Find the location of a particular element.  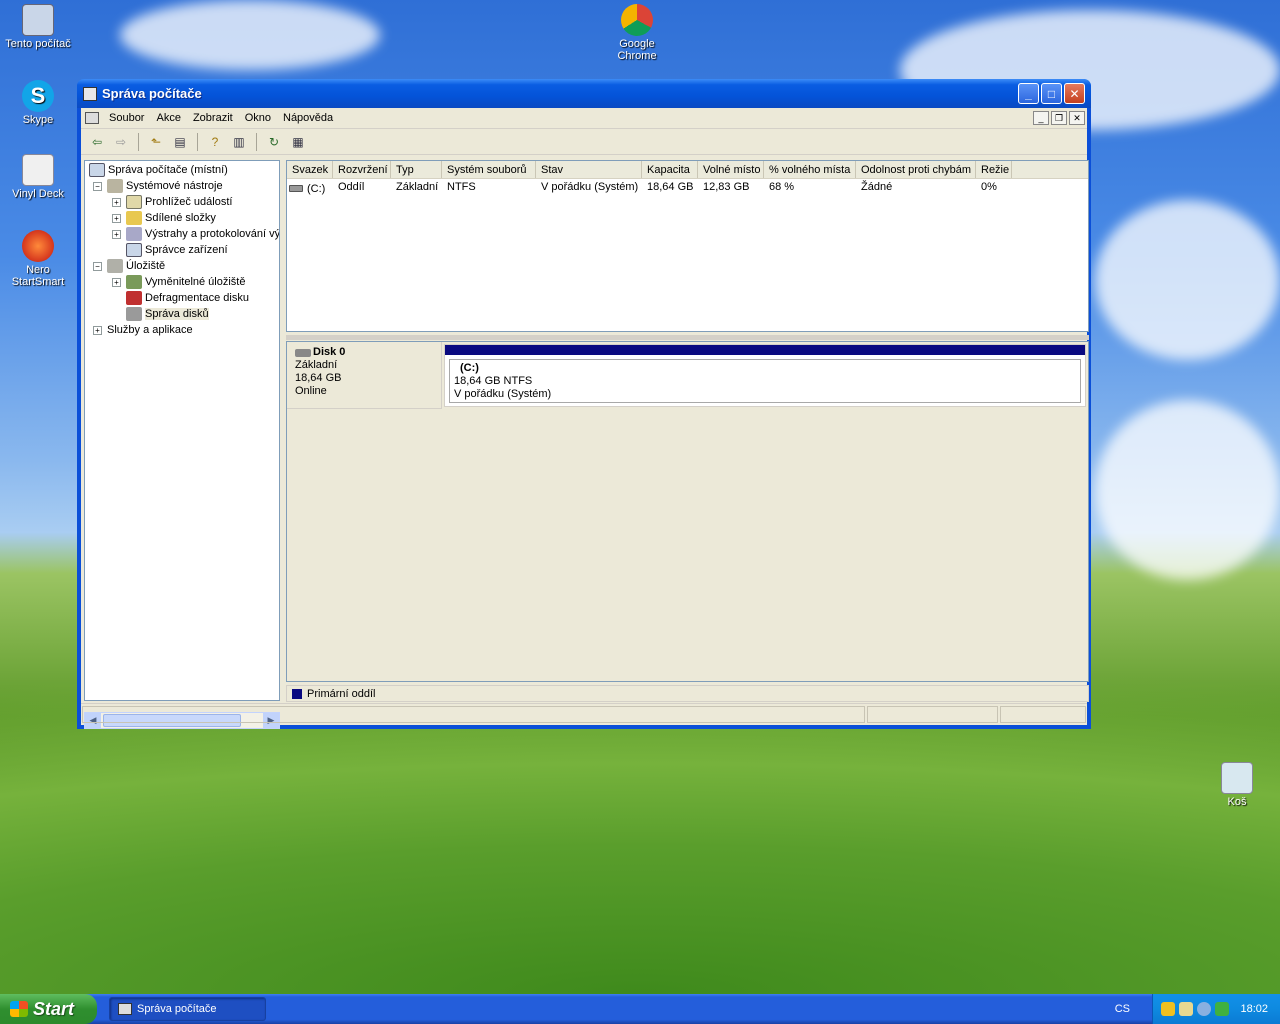

desktop-icon-recycle-bin: Koš is located at coordinates (1237, 785).